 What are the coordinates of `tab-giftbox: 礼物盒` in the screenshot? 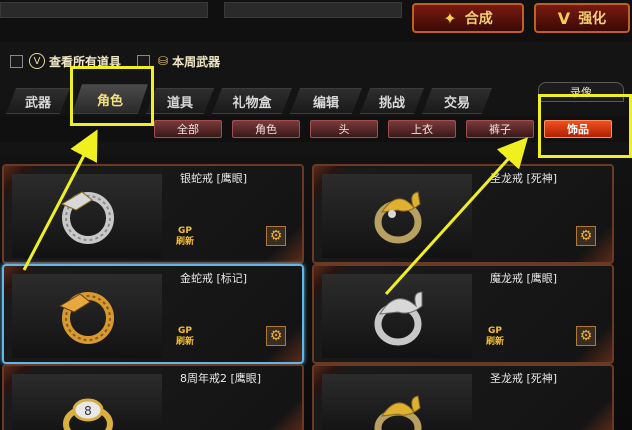 It's located at (252, 101).